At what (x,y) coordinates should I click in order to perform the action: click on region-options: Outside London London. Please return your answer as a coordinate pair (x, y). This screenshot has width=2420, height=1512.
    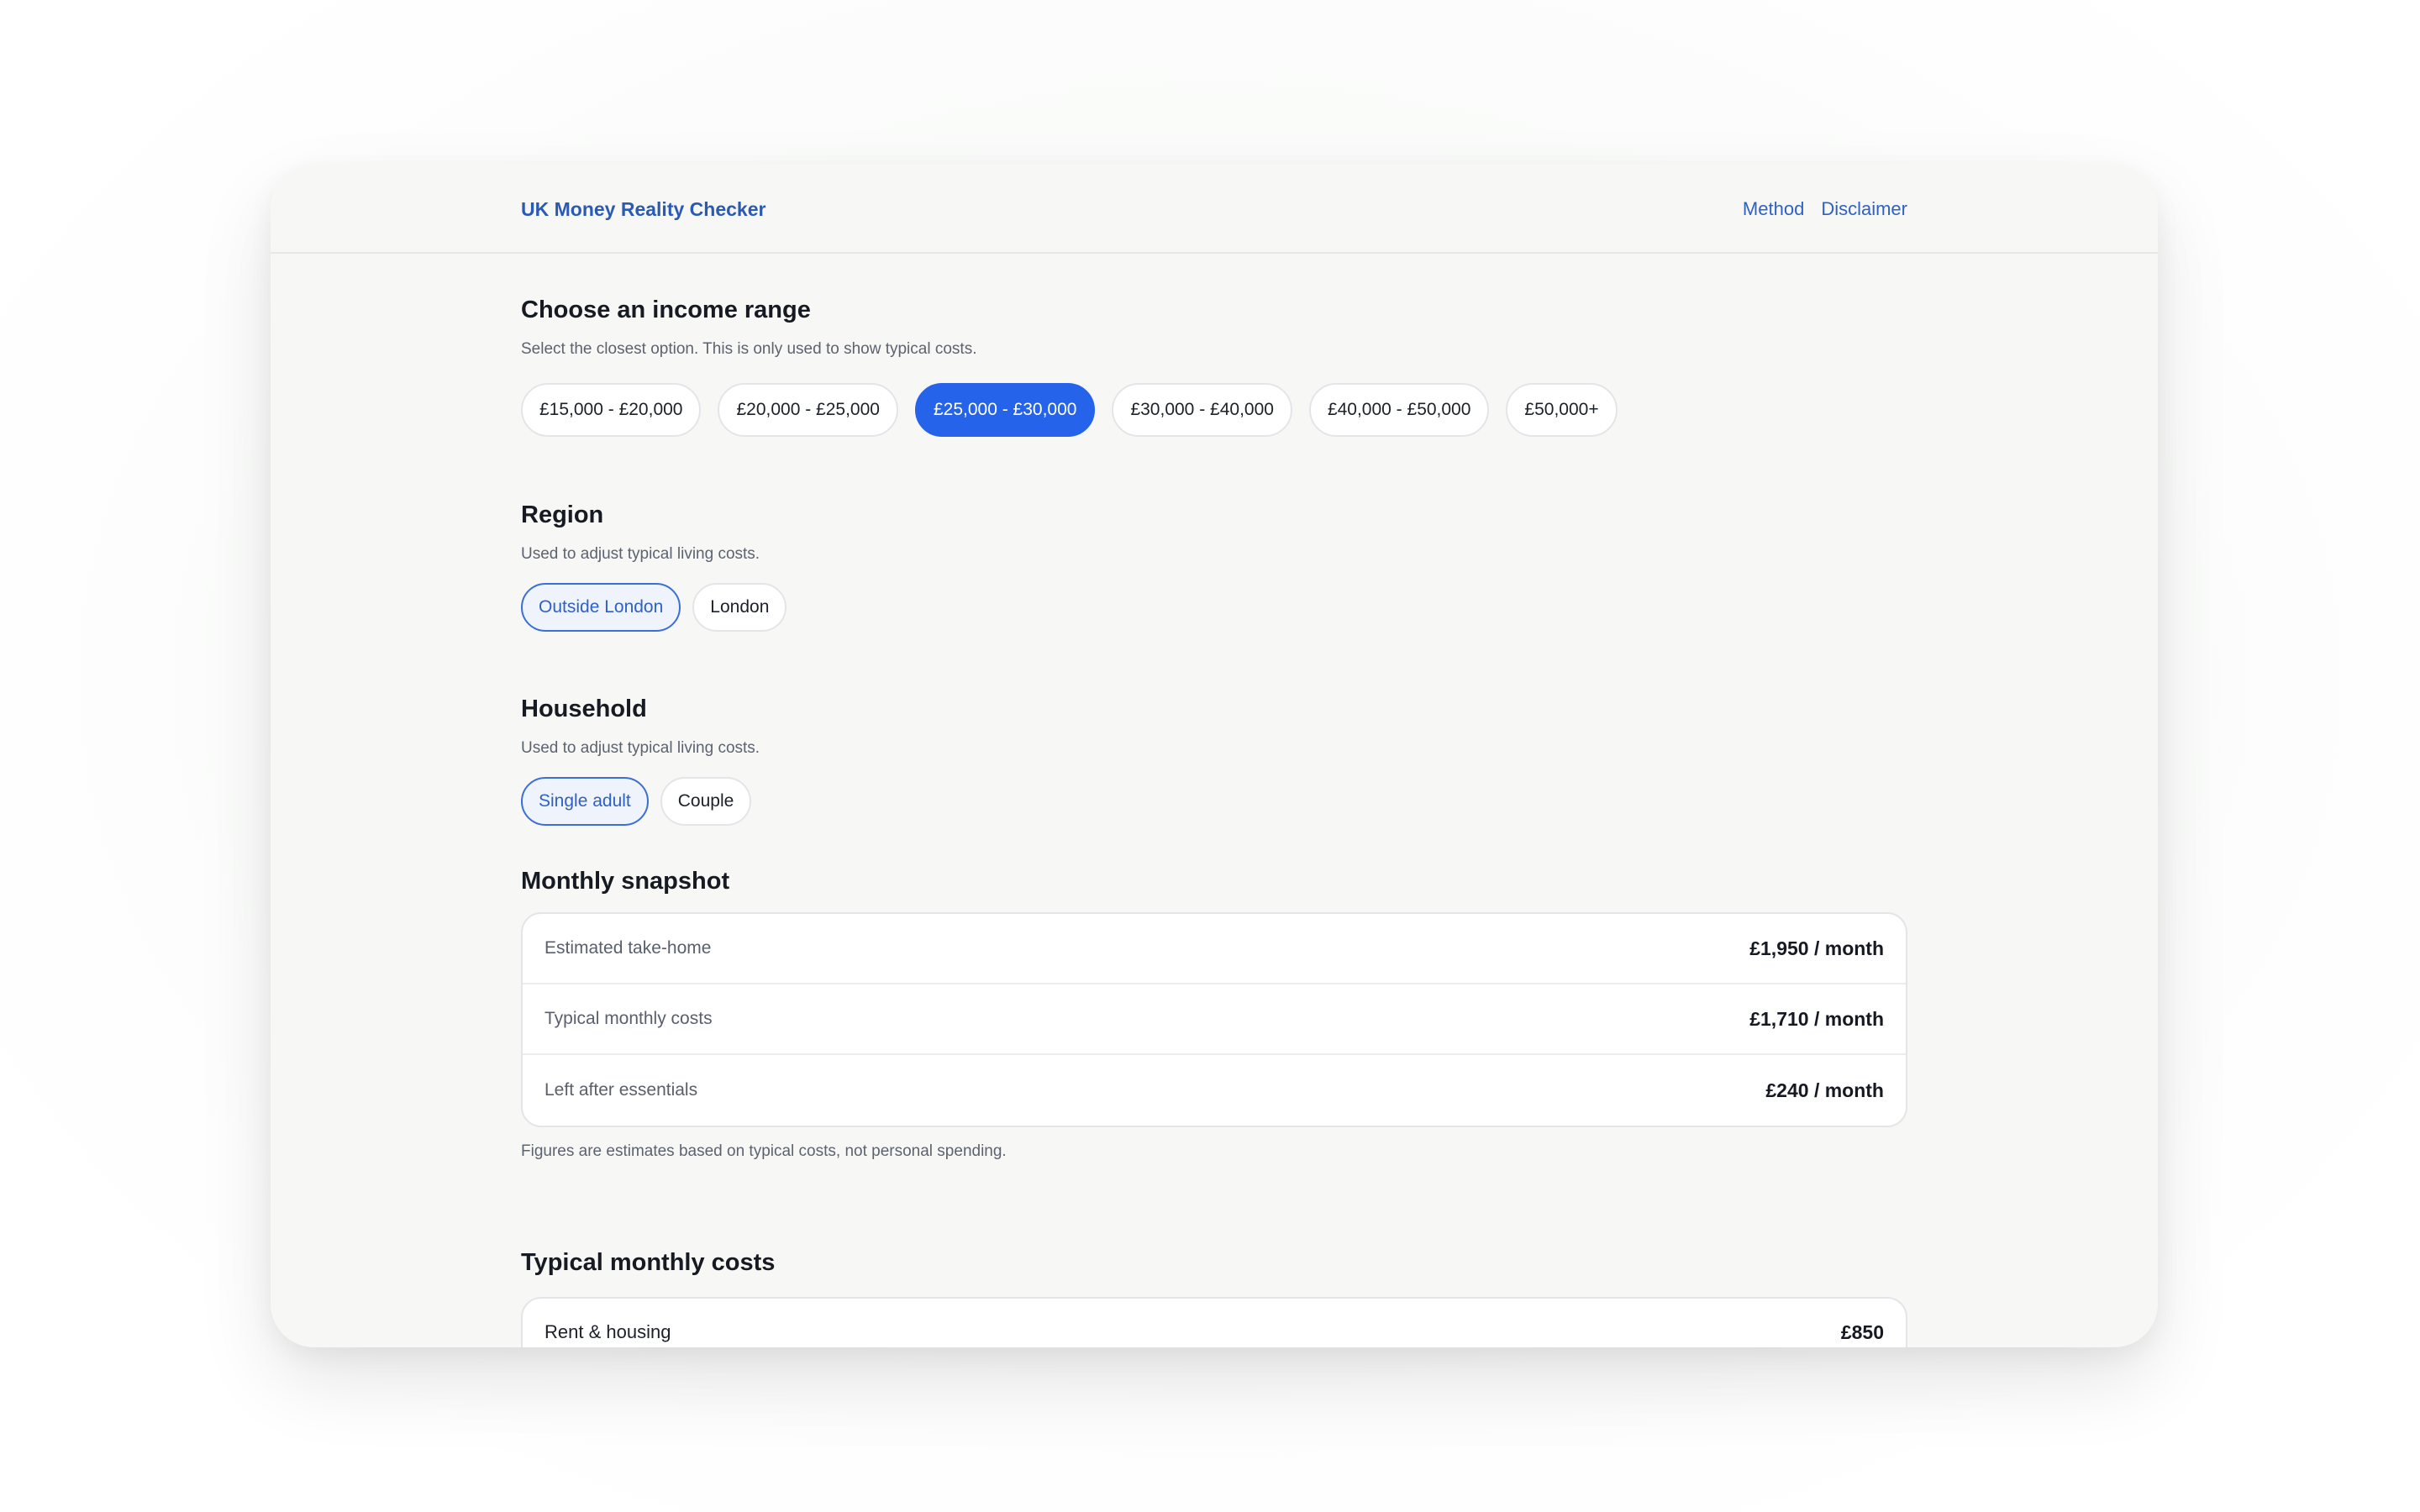
    Looking at the image, I should click on (654, 607).